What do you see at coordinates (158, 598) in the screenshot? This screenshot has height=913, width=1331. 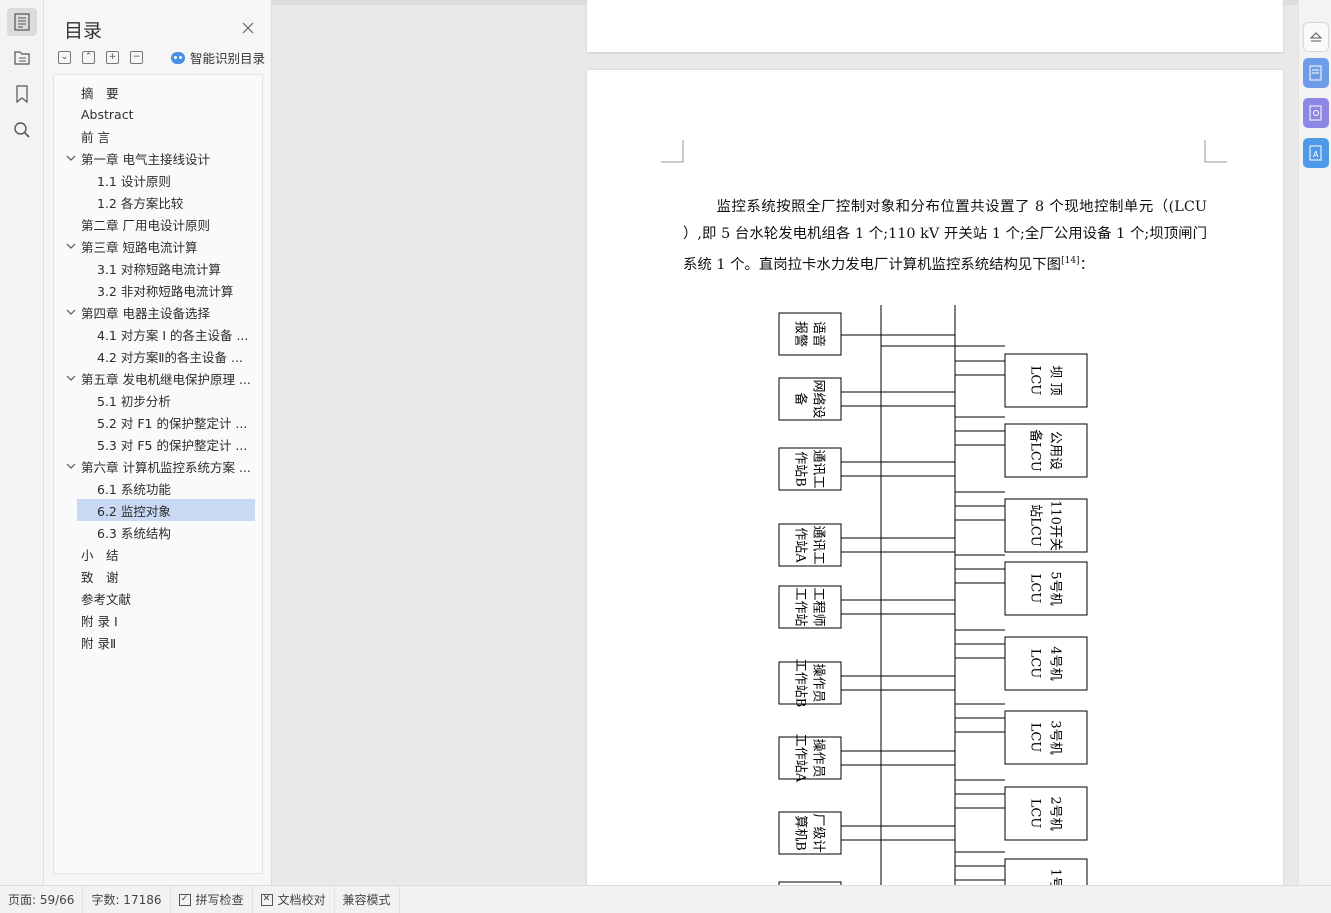 I see `toc-item: 参考文献` at bounding box center [158, 598].